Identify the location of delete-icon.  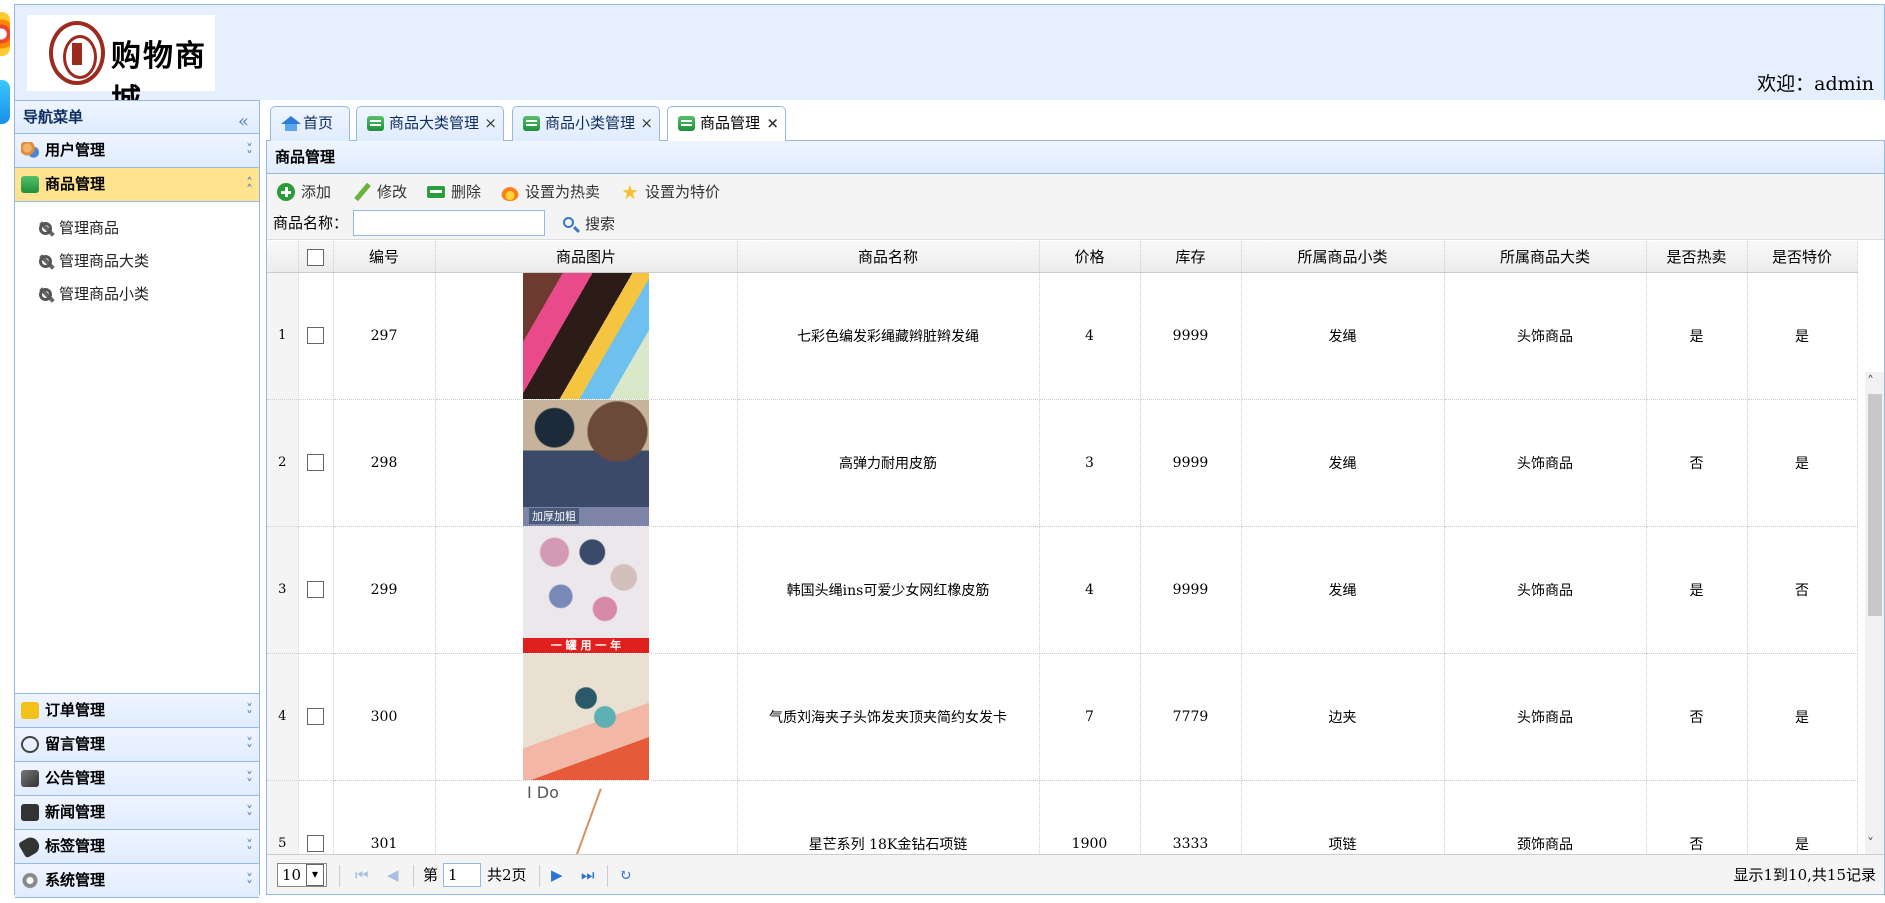
(436, 192).